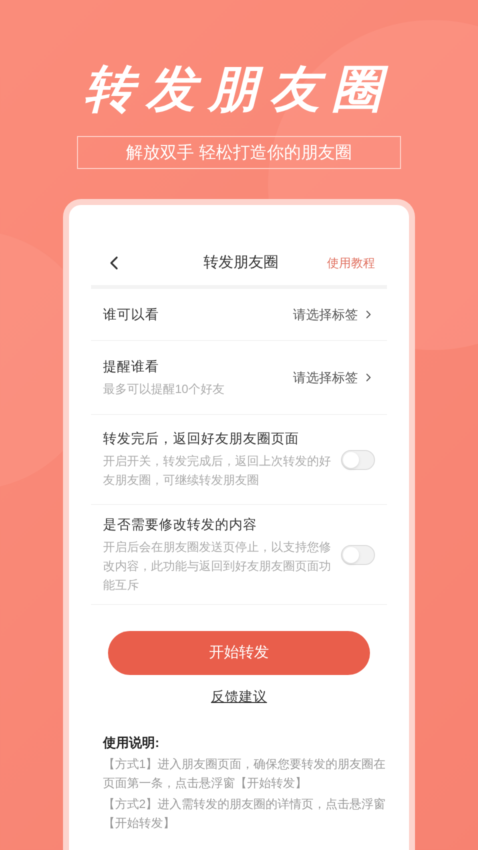  What do you see at coordinates (163, 389) in the screenshot?
I see `setting-description: 最多可以提醒10个好友` at bounding box center [163, 389].